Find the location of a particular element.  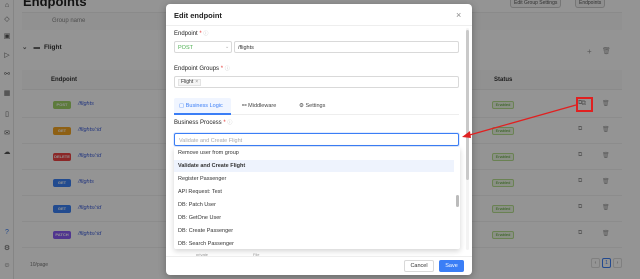

annotation-highlight: ⧉ is located at coordinates (584, 104).